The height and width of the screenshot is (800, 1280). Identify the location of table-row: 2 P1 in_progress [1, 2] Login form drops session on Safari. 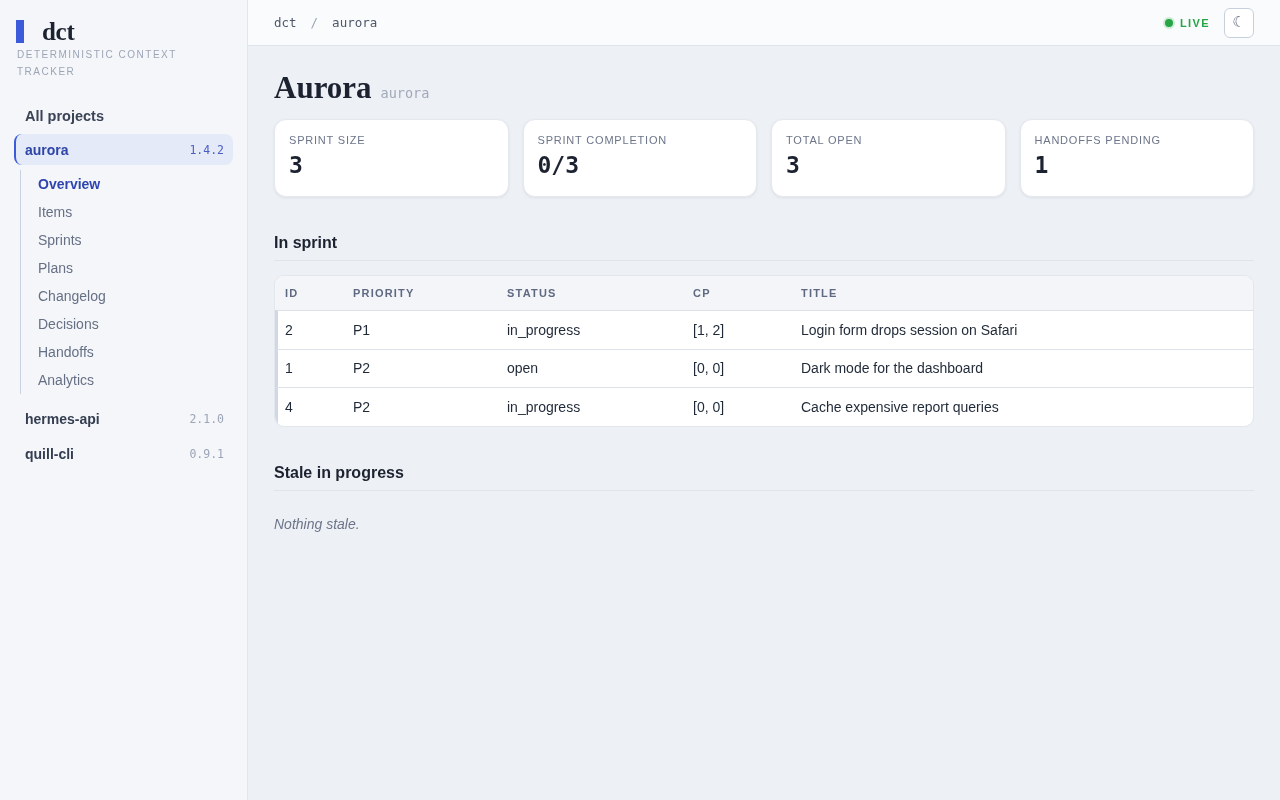
(764, 329).